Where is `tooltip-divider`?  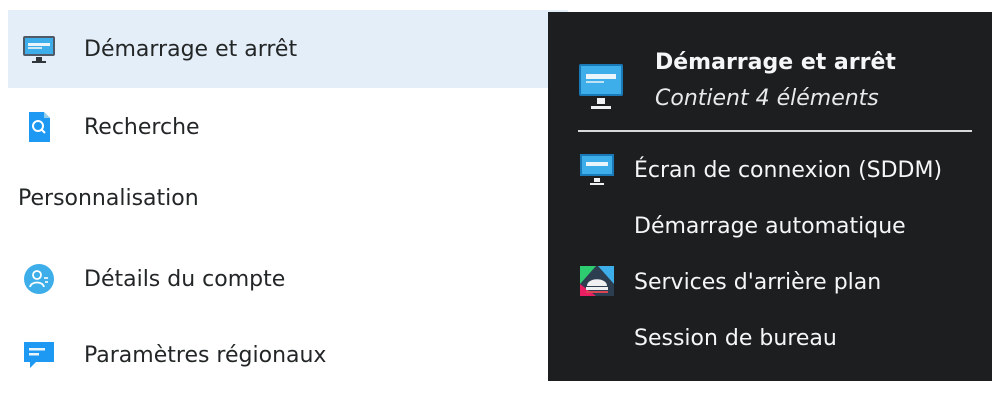
tooltip-divider is located at coordinates (775, 131).